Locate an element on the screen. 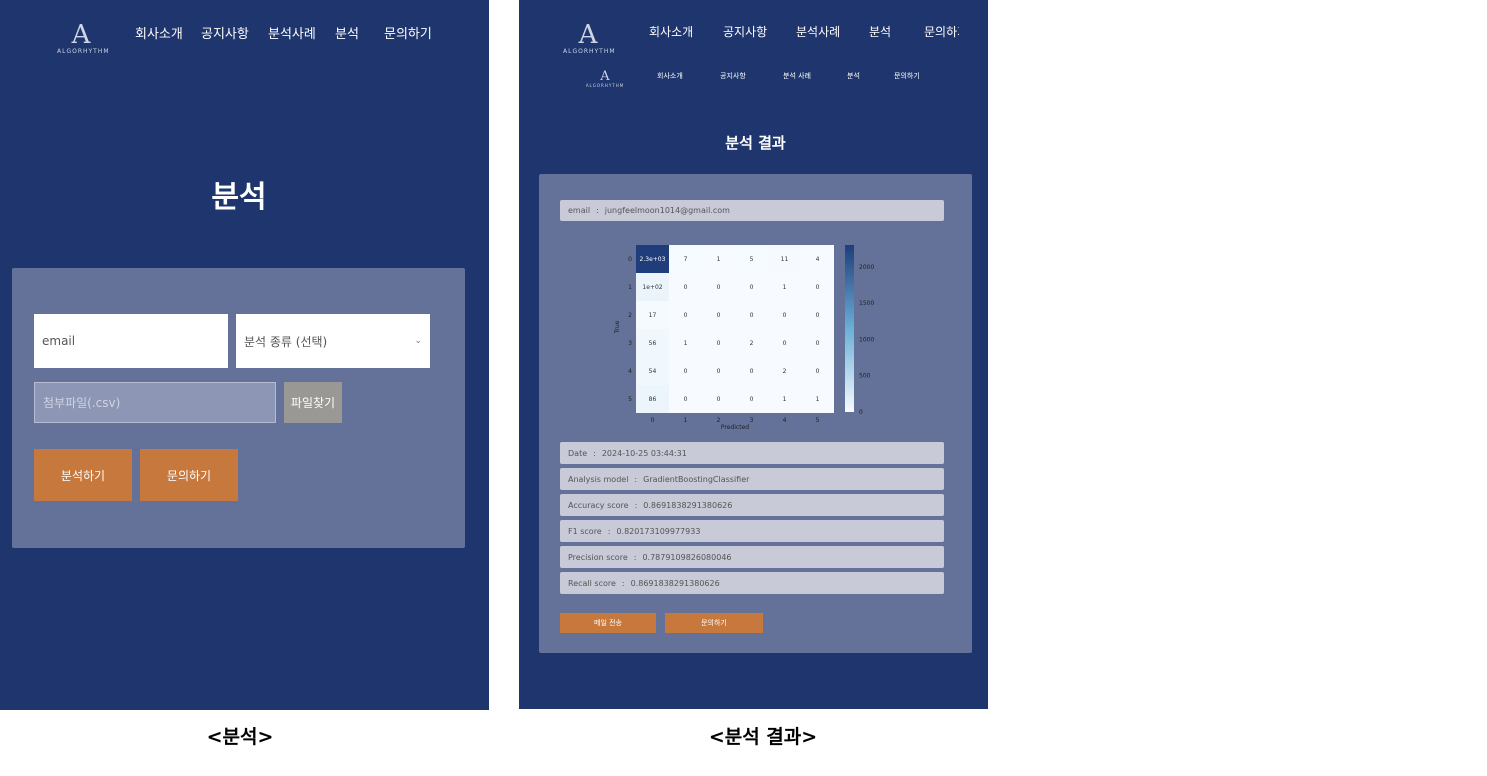  colorbar-tick-label: 1000 is located at coordinates (866, 339).